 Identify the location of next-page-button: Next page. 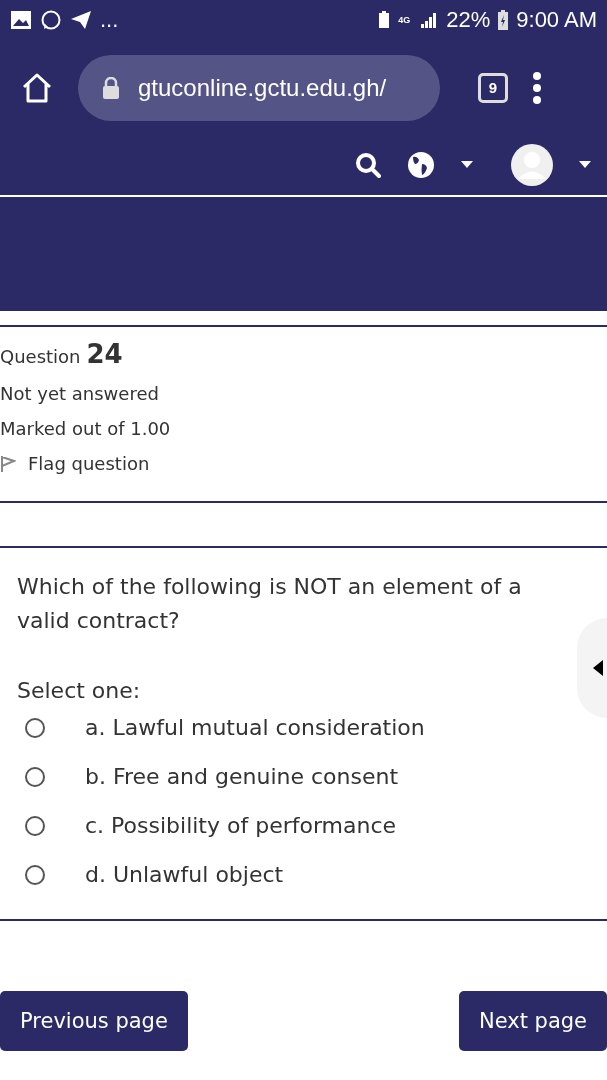
(532, 1021).